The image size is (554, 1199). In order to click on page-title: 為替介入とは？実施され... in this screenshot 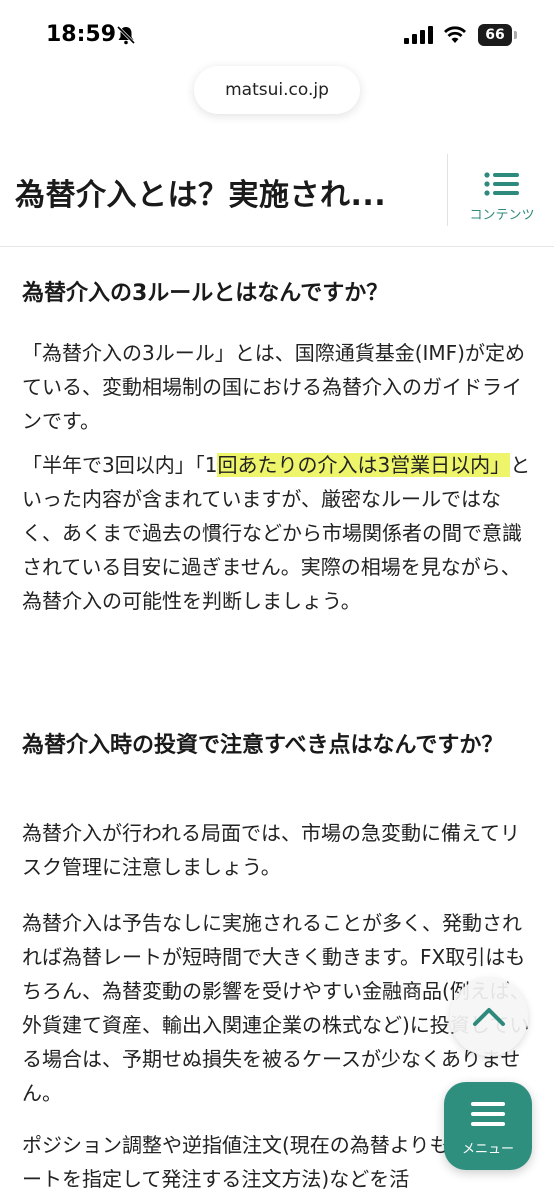, I will do `click(201, 195)`.